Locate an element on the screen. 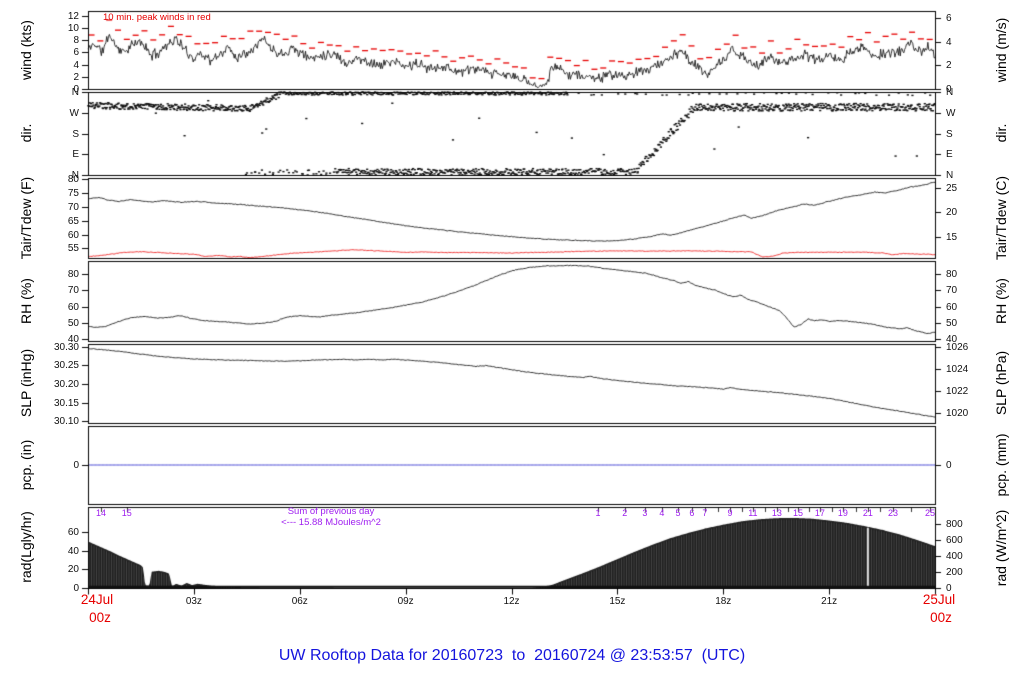 This screenshot has height=700, width=1024. y-axis-label-slp-inhg: SLP (inHg) is located at coordinates (26, 383).